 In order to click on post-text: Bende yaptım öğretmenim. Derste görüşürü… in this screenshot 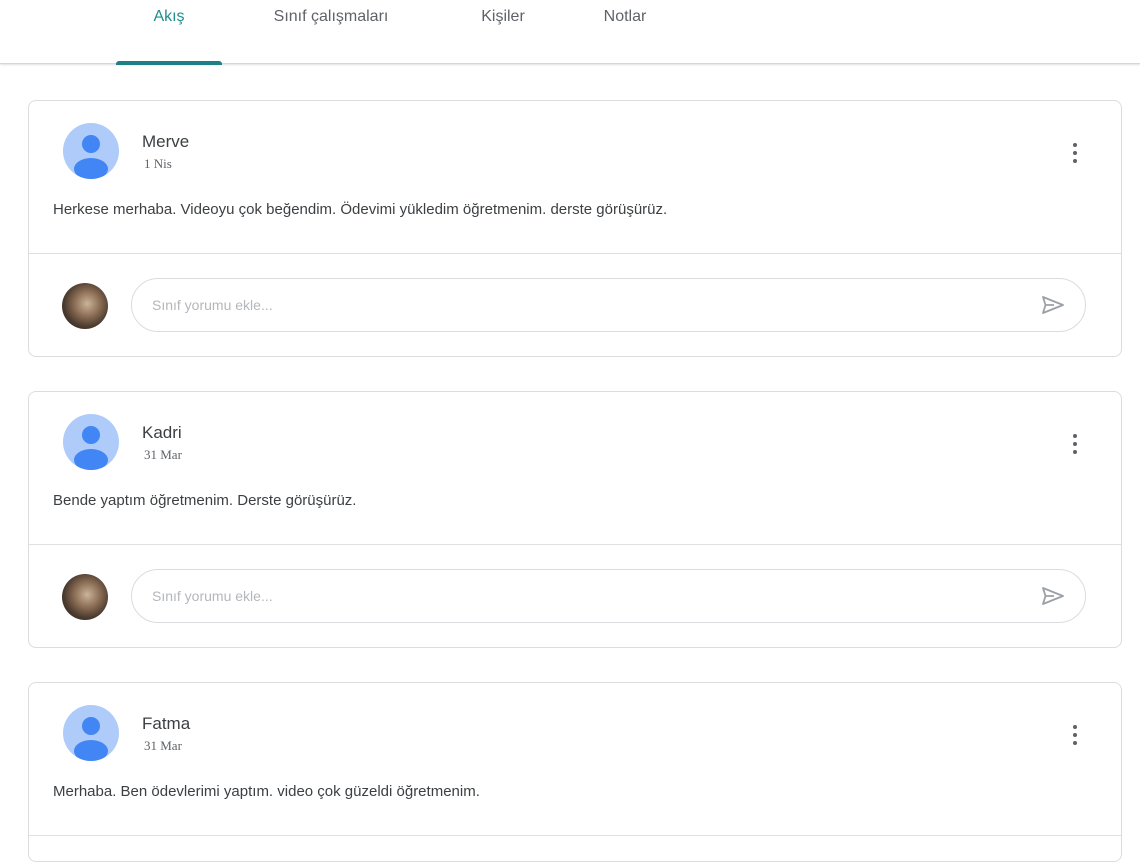, I will do `click(205, 500)`.